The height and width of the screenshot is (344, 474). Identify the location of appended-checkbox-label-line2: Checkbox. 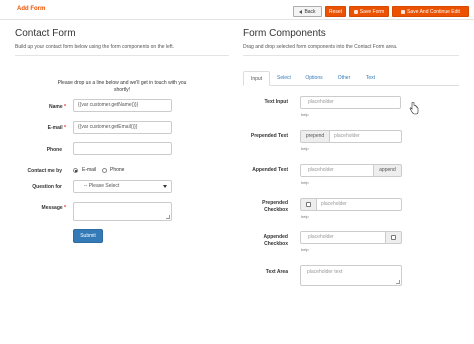
(276, 244).